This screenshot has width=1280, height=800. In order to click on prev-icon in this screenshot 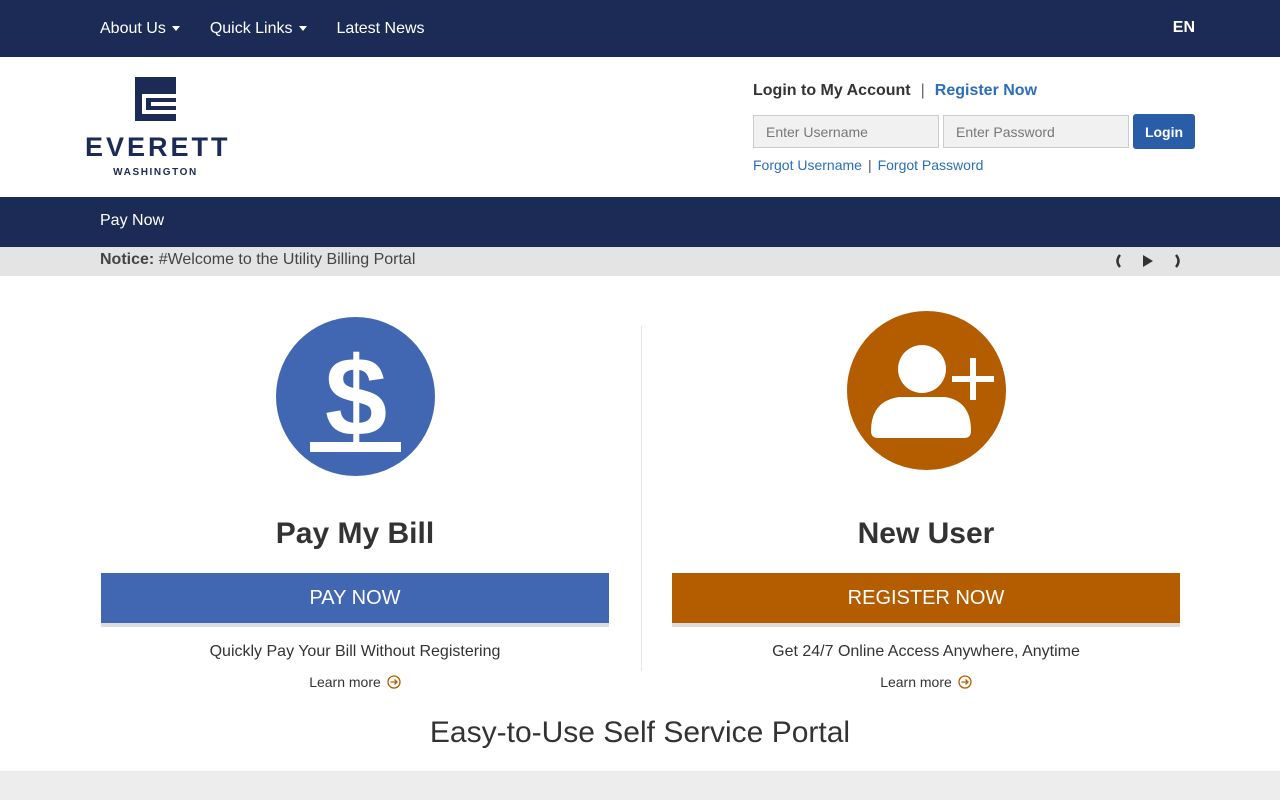, I will do `click(1118, 261)`.